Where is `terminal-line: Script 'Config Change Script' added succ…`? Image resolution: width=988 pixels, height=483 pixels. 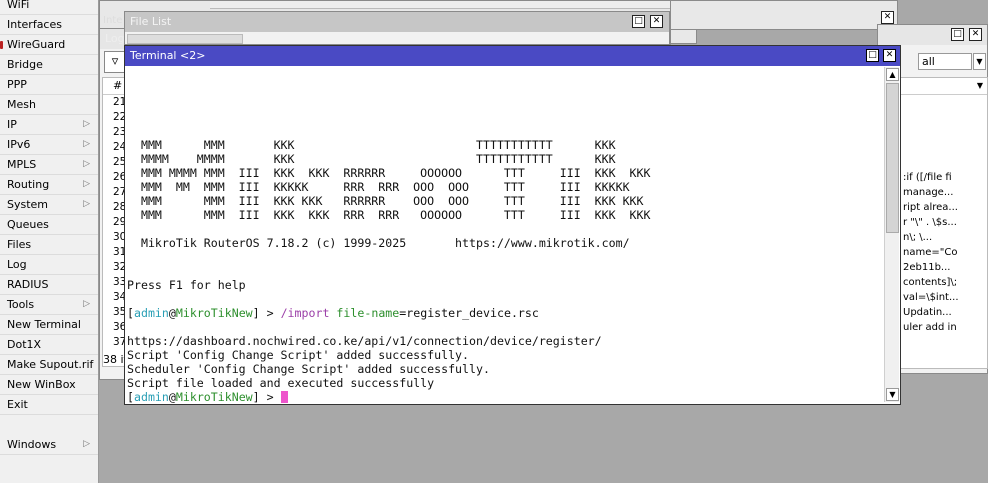 terminal-line: Script 'Config Change Script' added succ… is located at coordinates (298, 355).